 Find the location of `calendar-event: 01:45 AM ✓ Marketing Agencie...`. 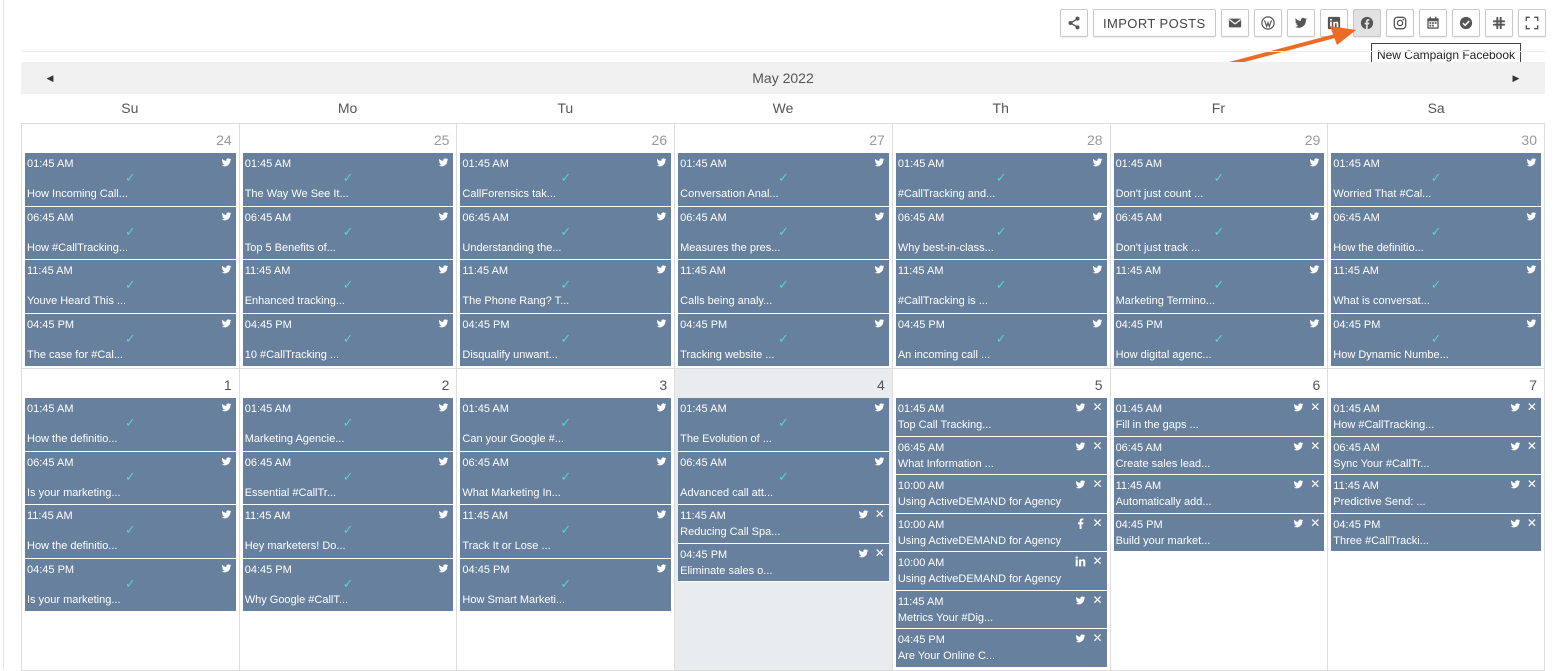

calendar-event: 01:45 AM ✓ Marketing Agencie... is located at coordinates (348, 425).